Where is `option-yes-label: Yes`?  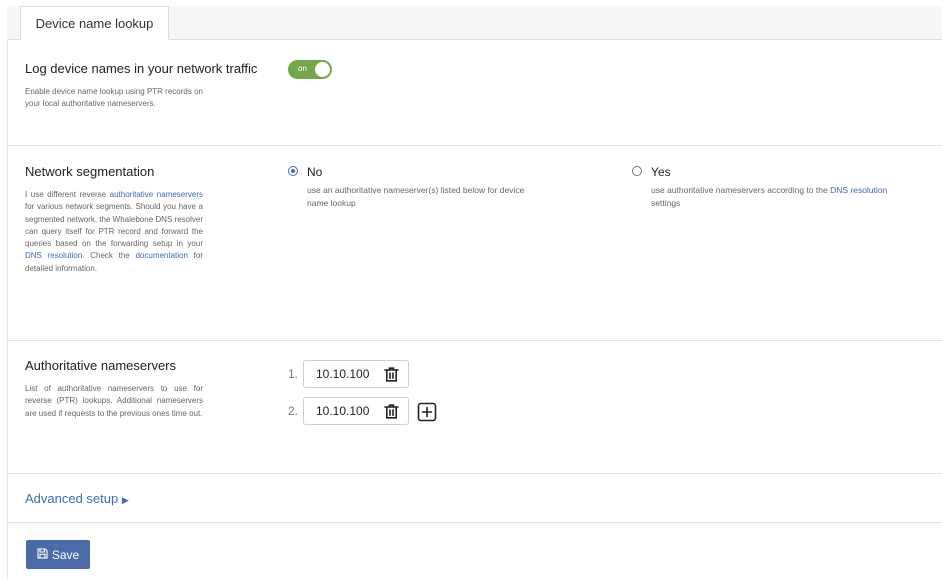
option-yes-label: Yes is located at coordinates (661, 172).